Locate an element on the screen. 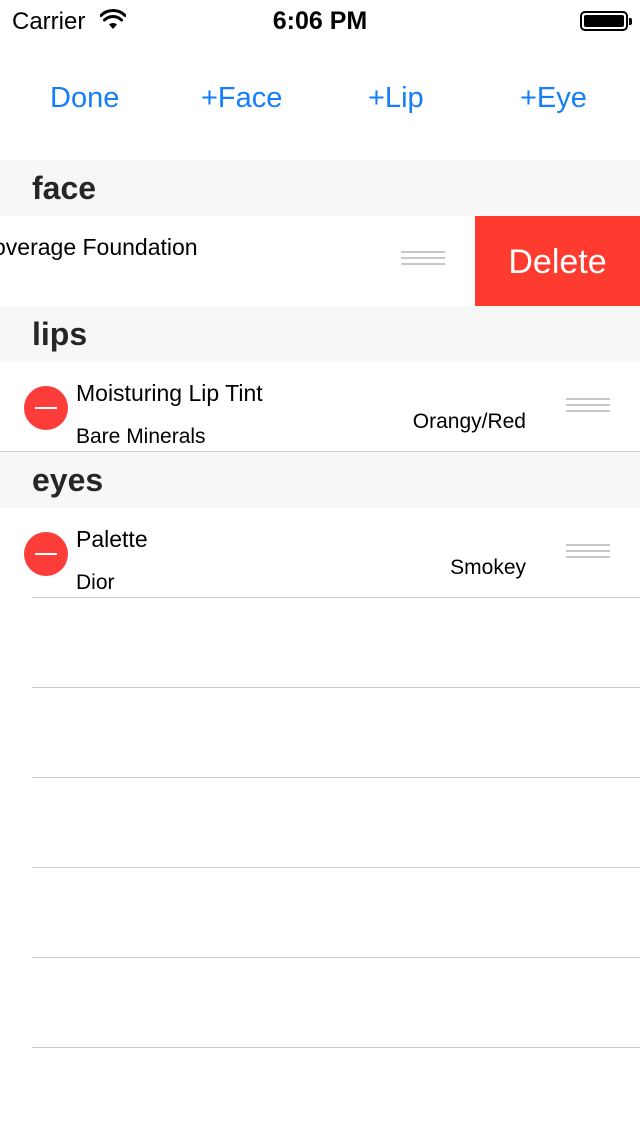 Image resolution: width=640 pixels, height=1136 pixels. product-name: Palette is located at coordinates (112, 539).